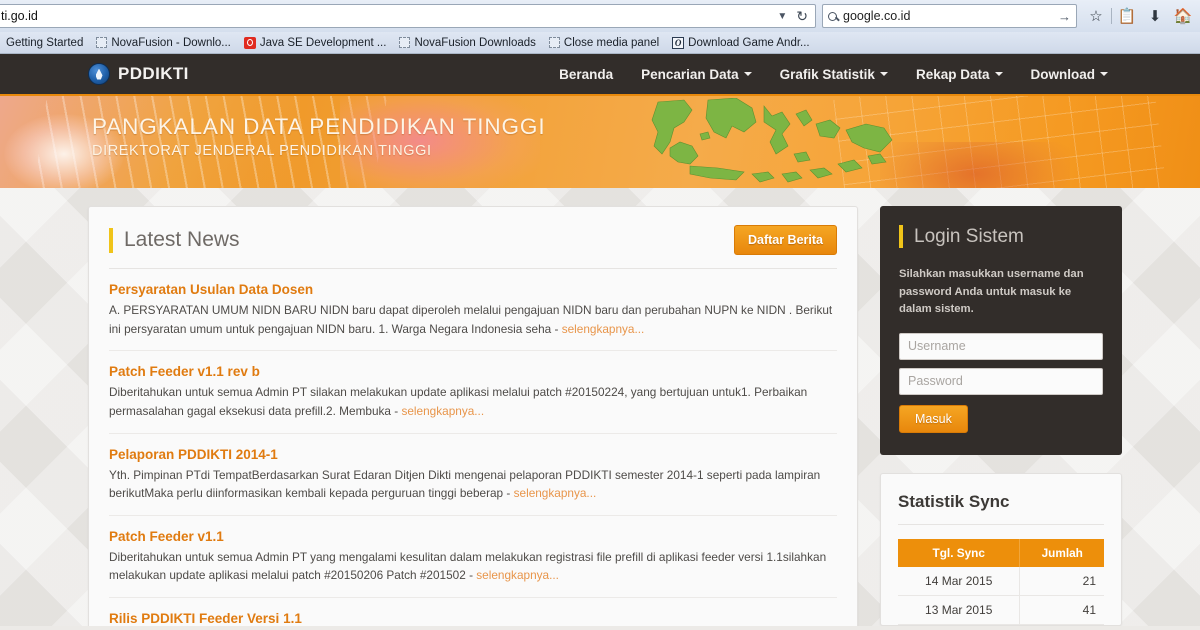 Image resolution: width=1200 pixels, height=630 pixels. I want to click on login-submit-button: Masuk, so click(933, 418).